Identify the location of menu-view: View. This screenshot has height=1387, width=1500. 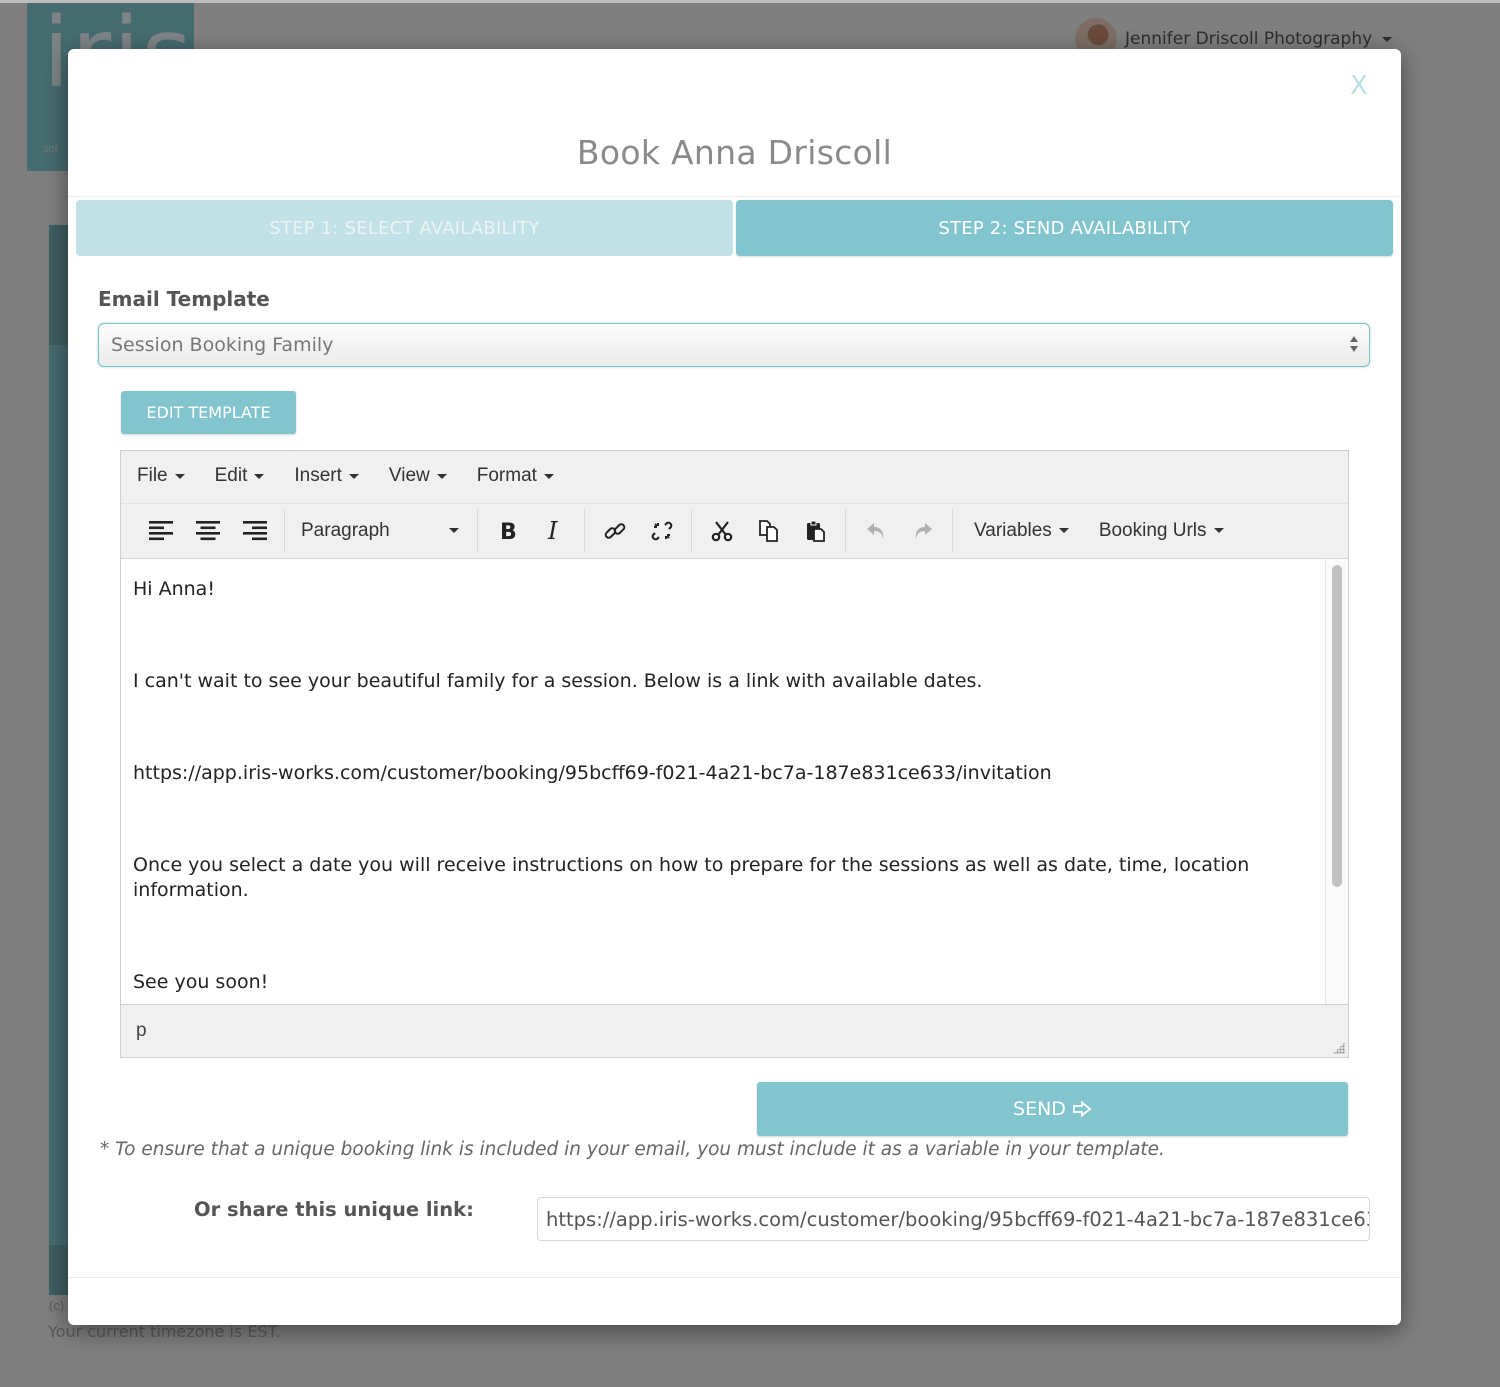
(418, 476).